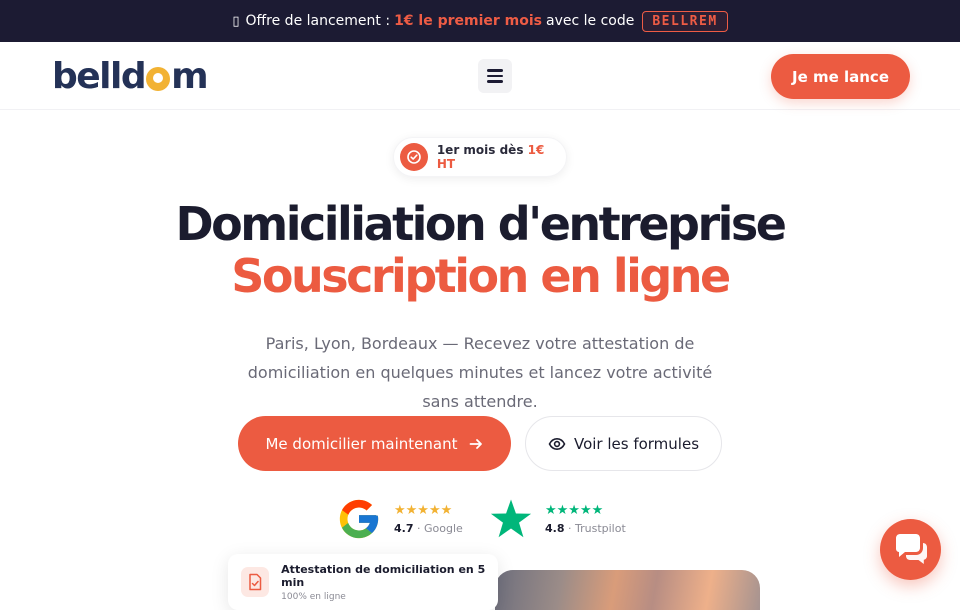 The image size is (960, 610). What do you see at coordinates (99, 76) in the screenshot?
I see `logo-text-left: belld` at bounding box center [99, 76].